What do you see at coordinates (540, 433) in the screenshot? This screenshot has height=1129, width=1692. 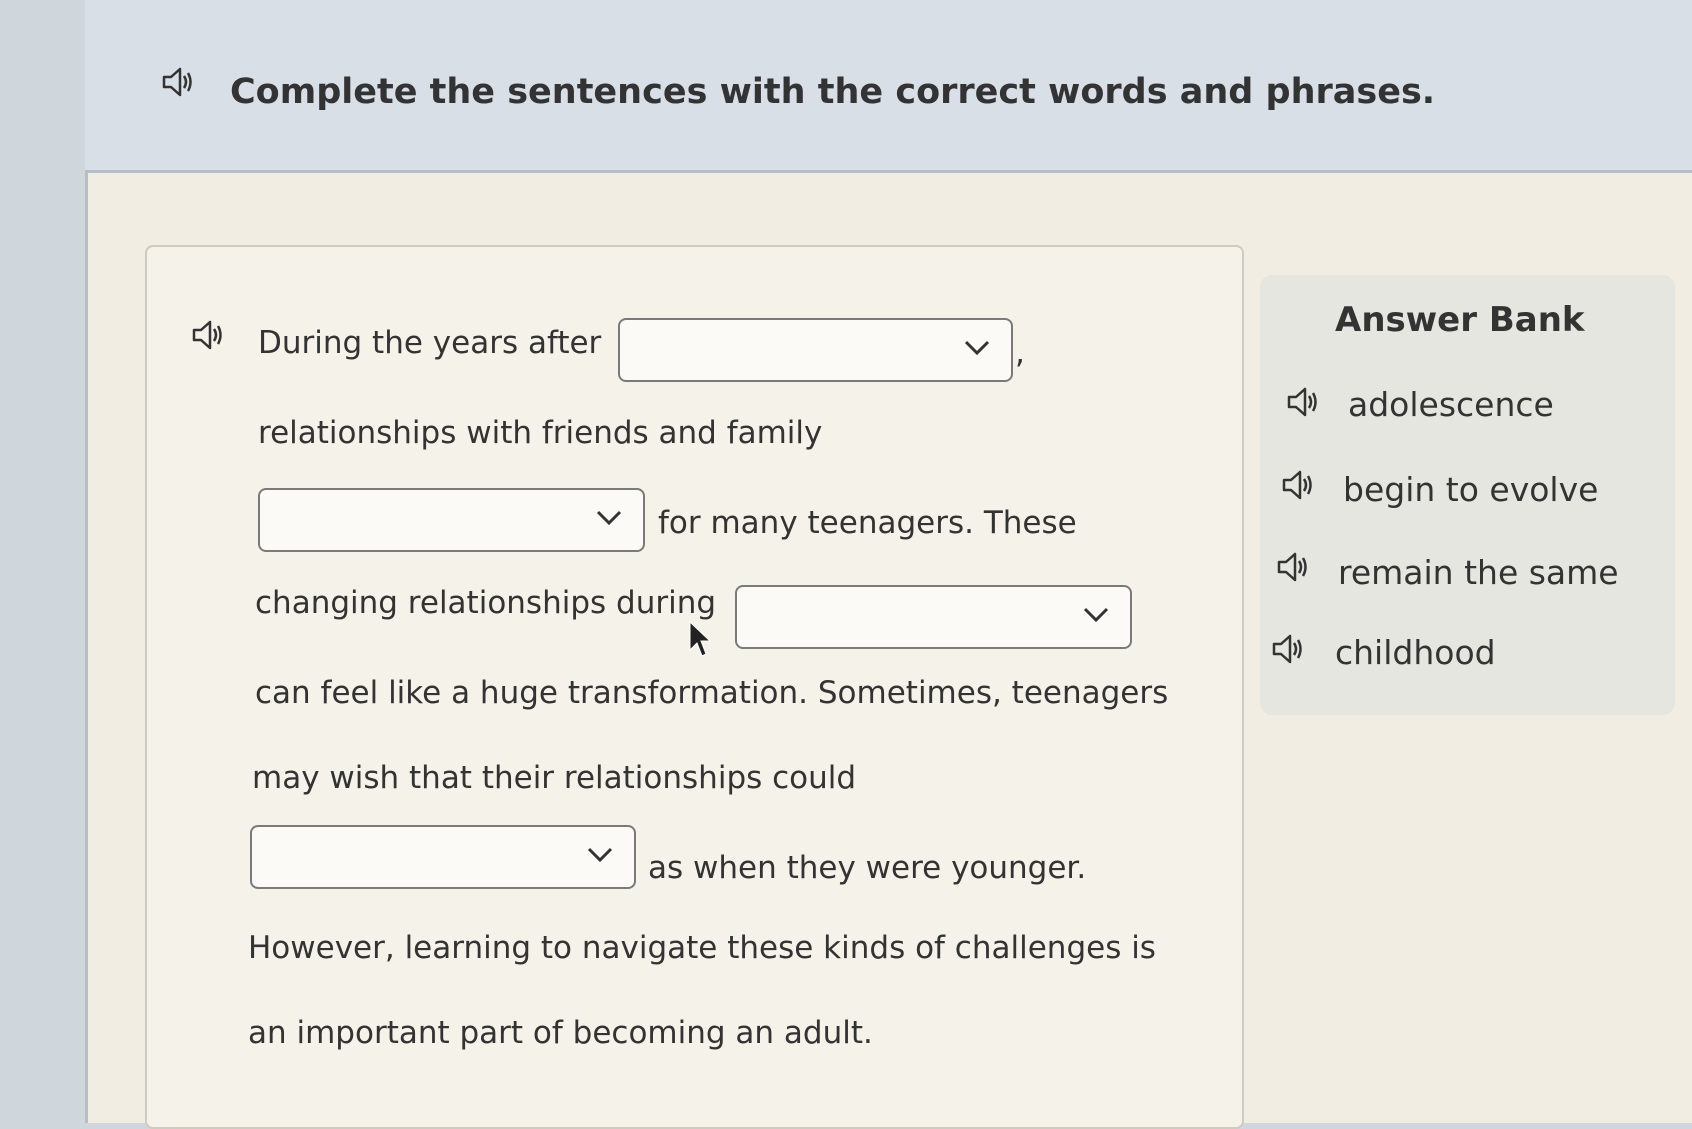 I see `passage-line-2: relationships with friends and family` at bounding box center [540, 433].